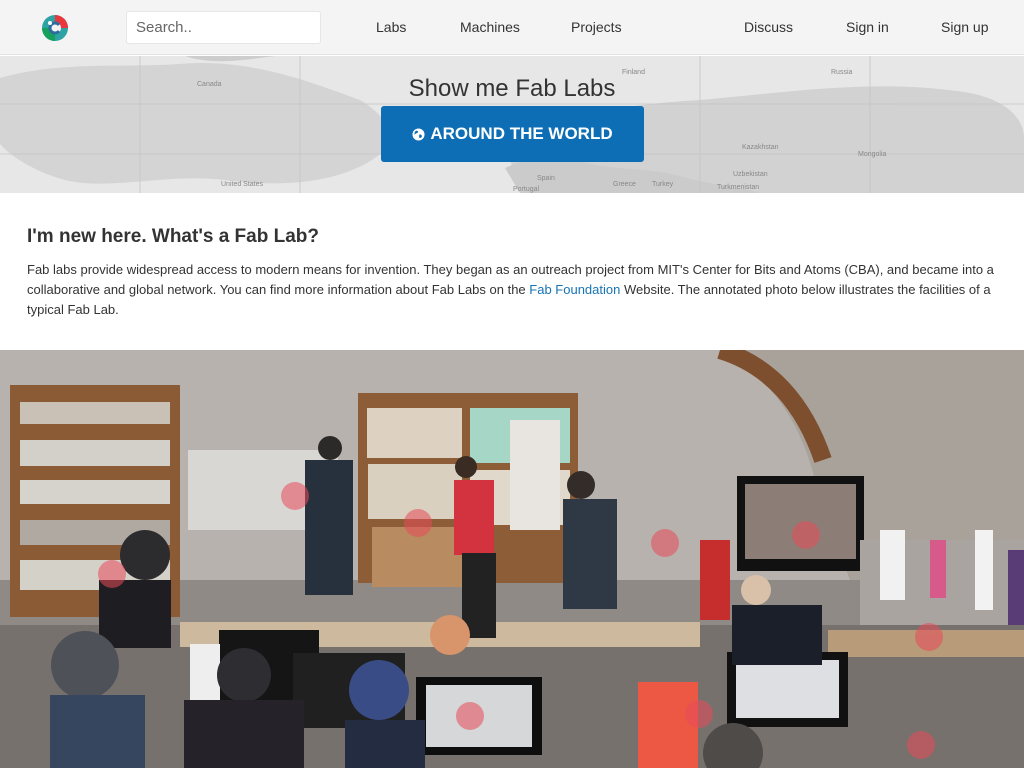 This screenshot has height=768, width=1024. Describe the element at coordinates (867, 27) in the screenshot. I see `nav-sign-in-link: Sign in` at that location.